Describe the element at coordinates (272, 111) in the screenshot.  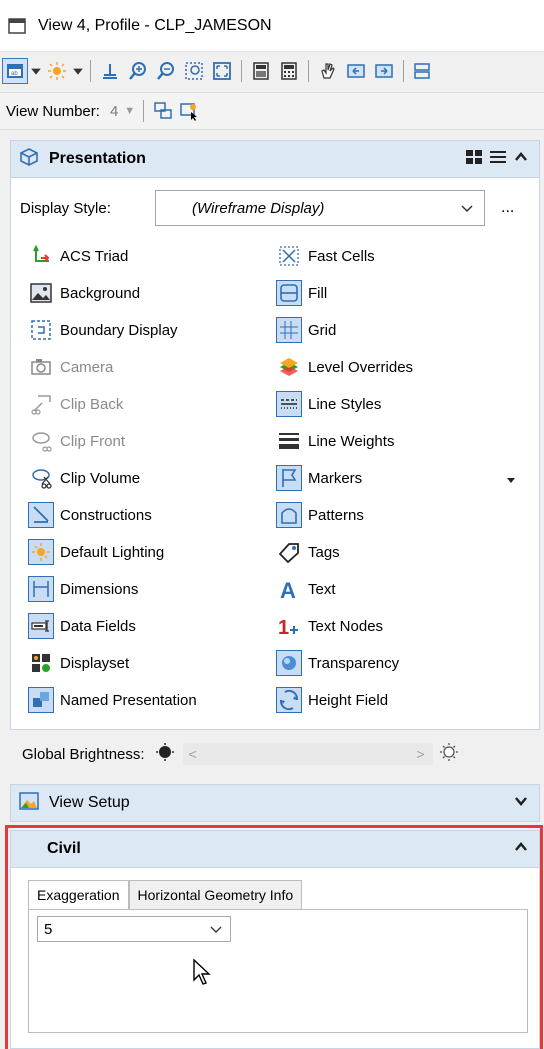
I see `view-number-bar: View Number: 4 ▼` at that location.